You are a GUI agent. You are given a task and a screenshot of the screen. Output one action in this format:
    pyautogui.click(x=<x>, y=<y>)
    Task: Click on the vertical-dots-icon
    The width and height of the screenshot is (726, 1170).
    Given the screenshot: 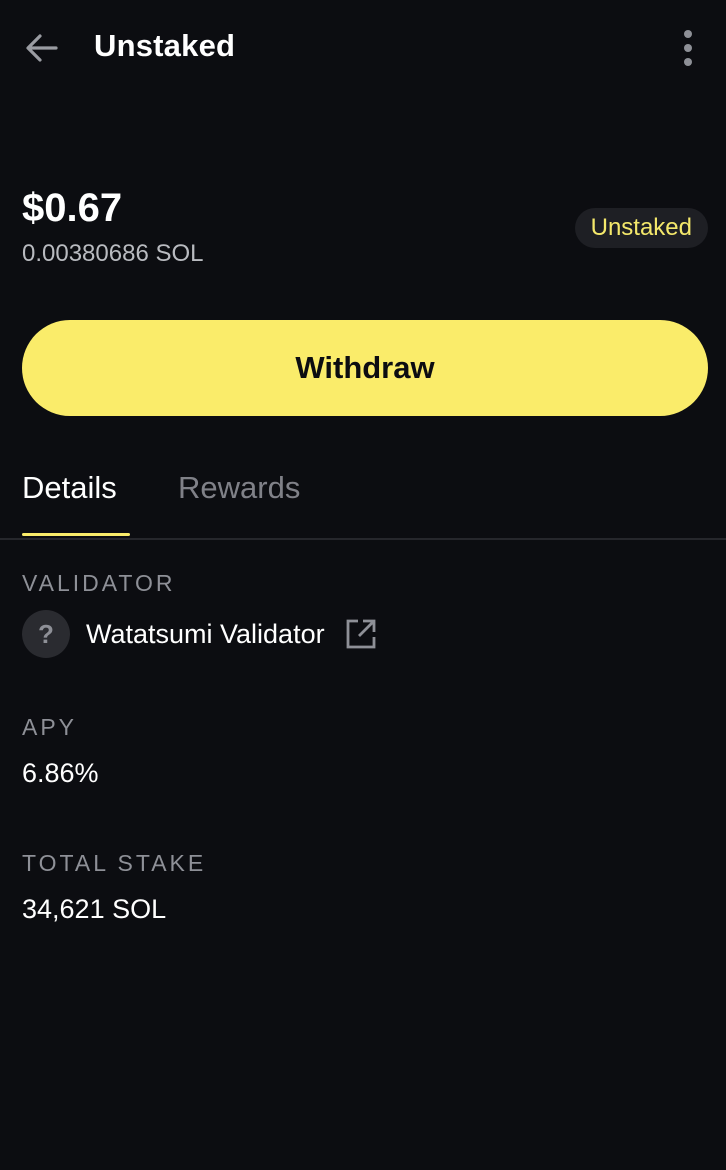 What is the action you would take?
    pyautogui.click(x=688, y=48)
    